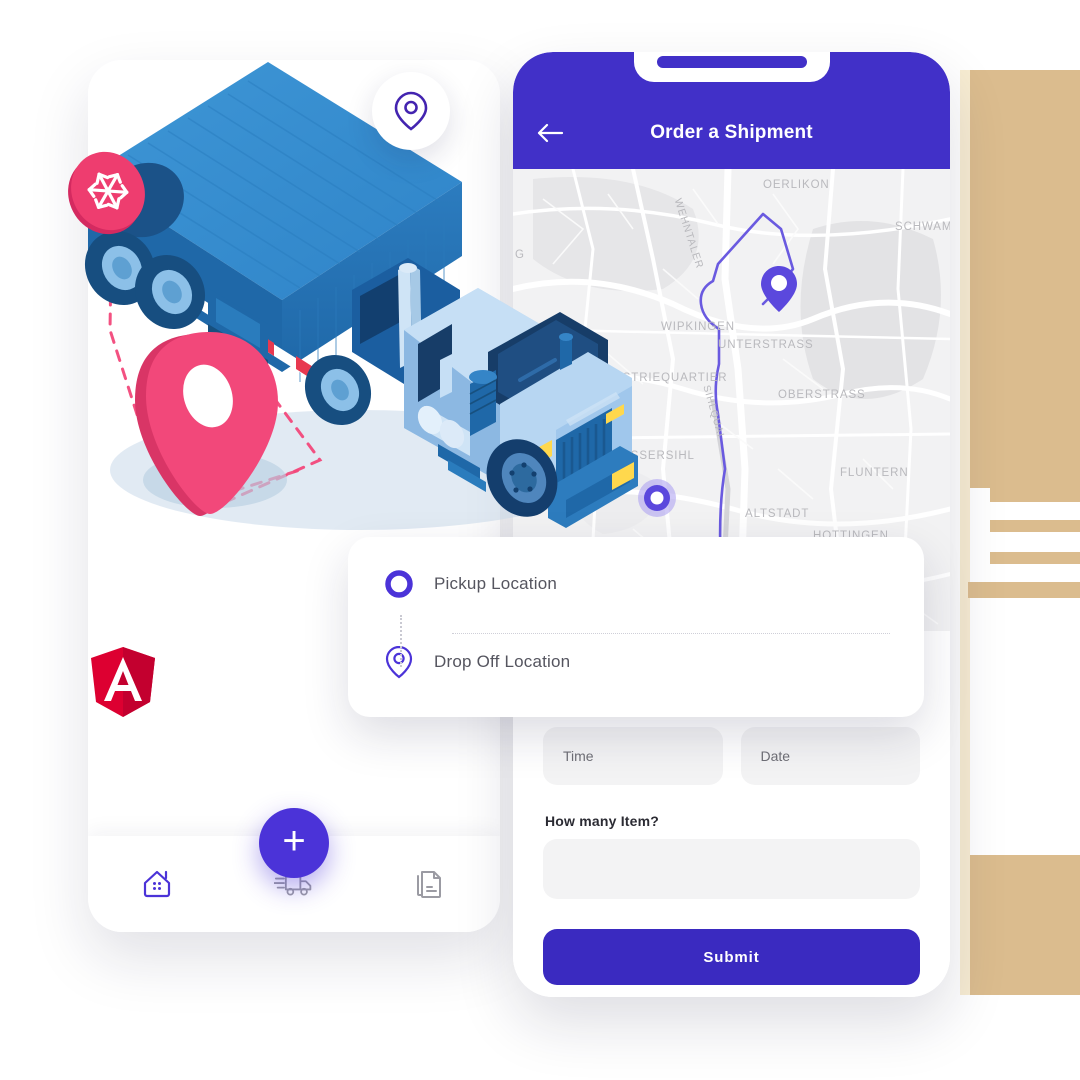 This screenshot has width=1080, height=1080. What do you see at coordinates (1035, 558) in the screenshot?
I see `decor-band-right-mid-c` at bounding box center [1035, 558].